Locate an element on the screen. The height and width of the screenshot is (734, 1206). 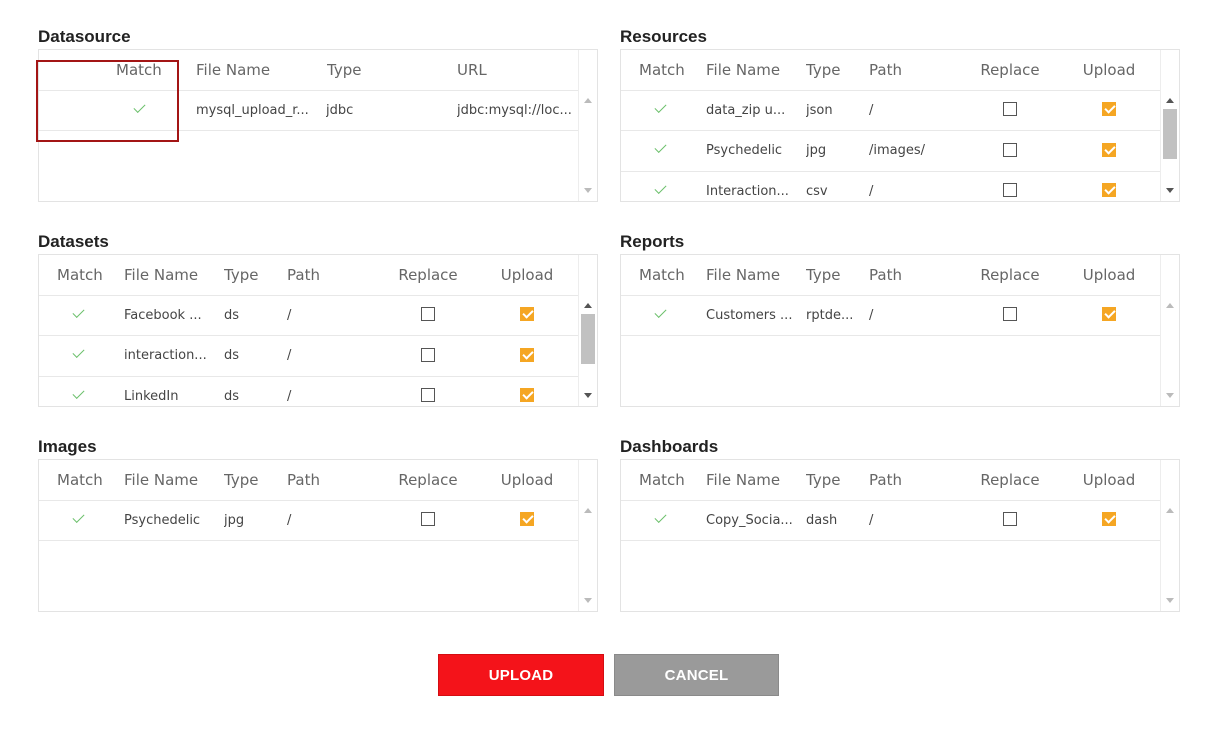
table-row: data_zip u... json / is located at coordinates (890, 111).